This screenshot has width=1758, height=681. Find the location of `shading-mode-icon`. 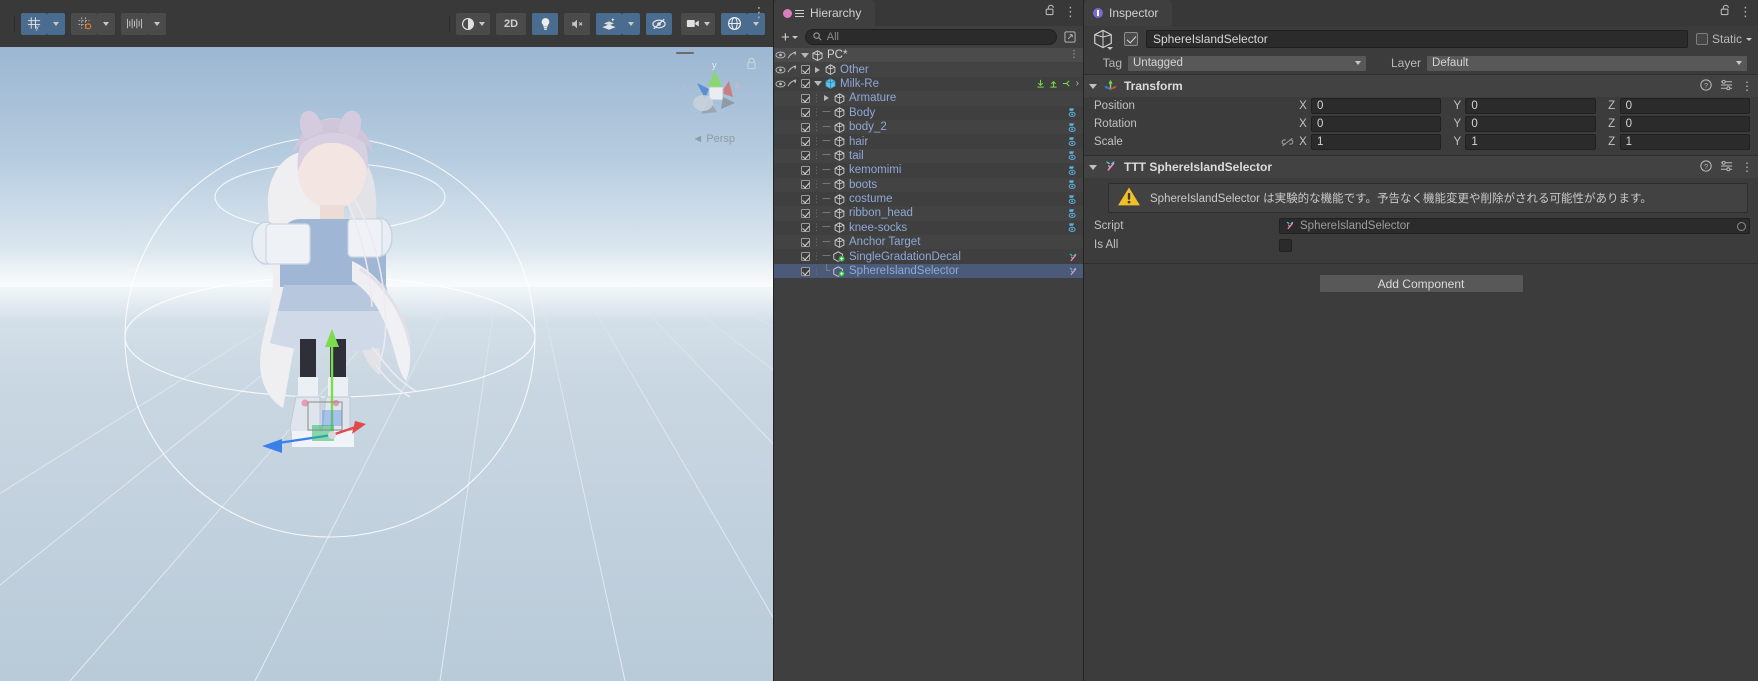

shading-mode-icon is located at coordinates (473, 23).